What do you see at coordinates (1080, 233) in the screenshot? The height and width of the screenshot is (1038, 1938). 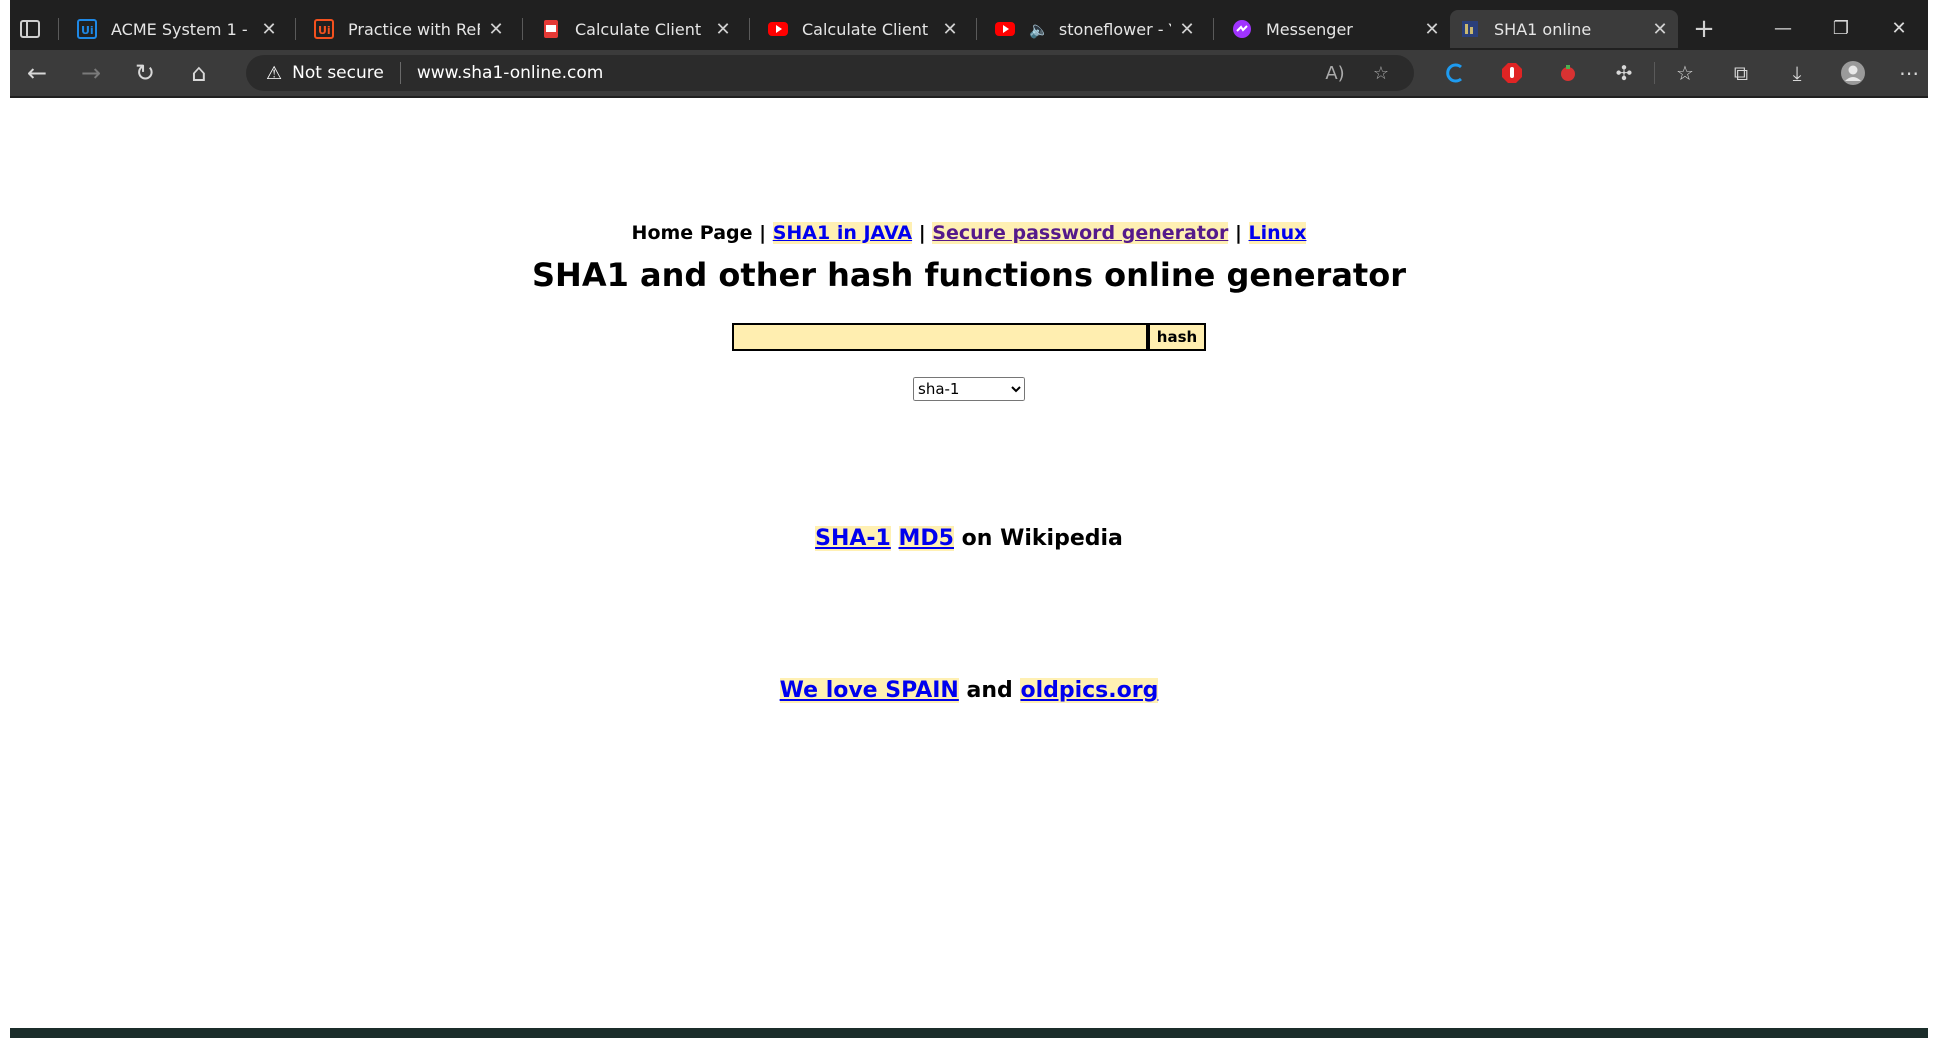 I see `secure-password-generator-link: Secure password generator` at bounding box center [1080, 233].